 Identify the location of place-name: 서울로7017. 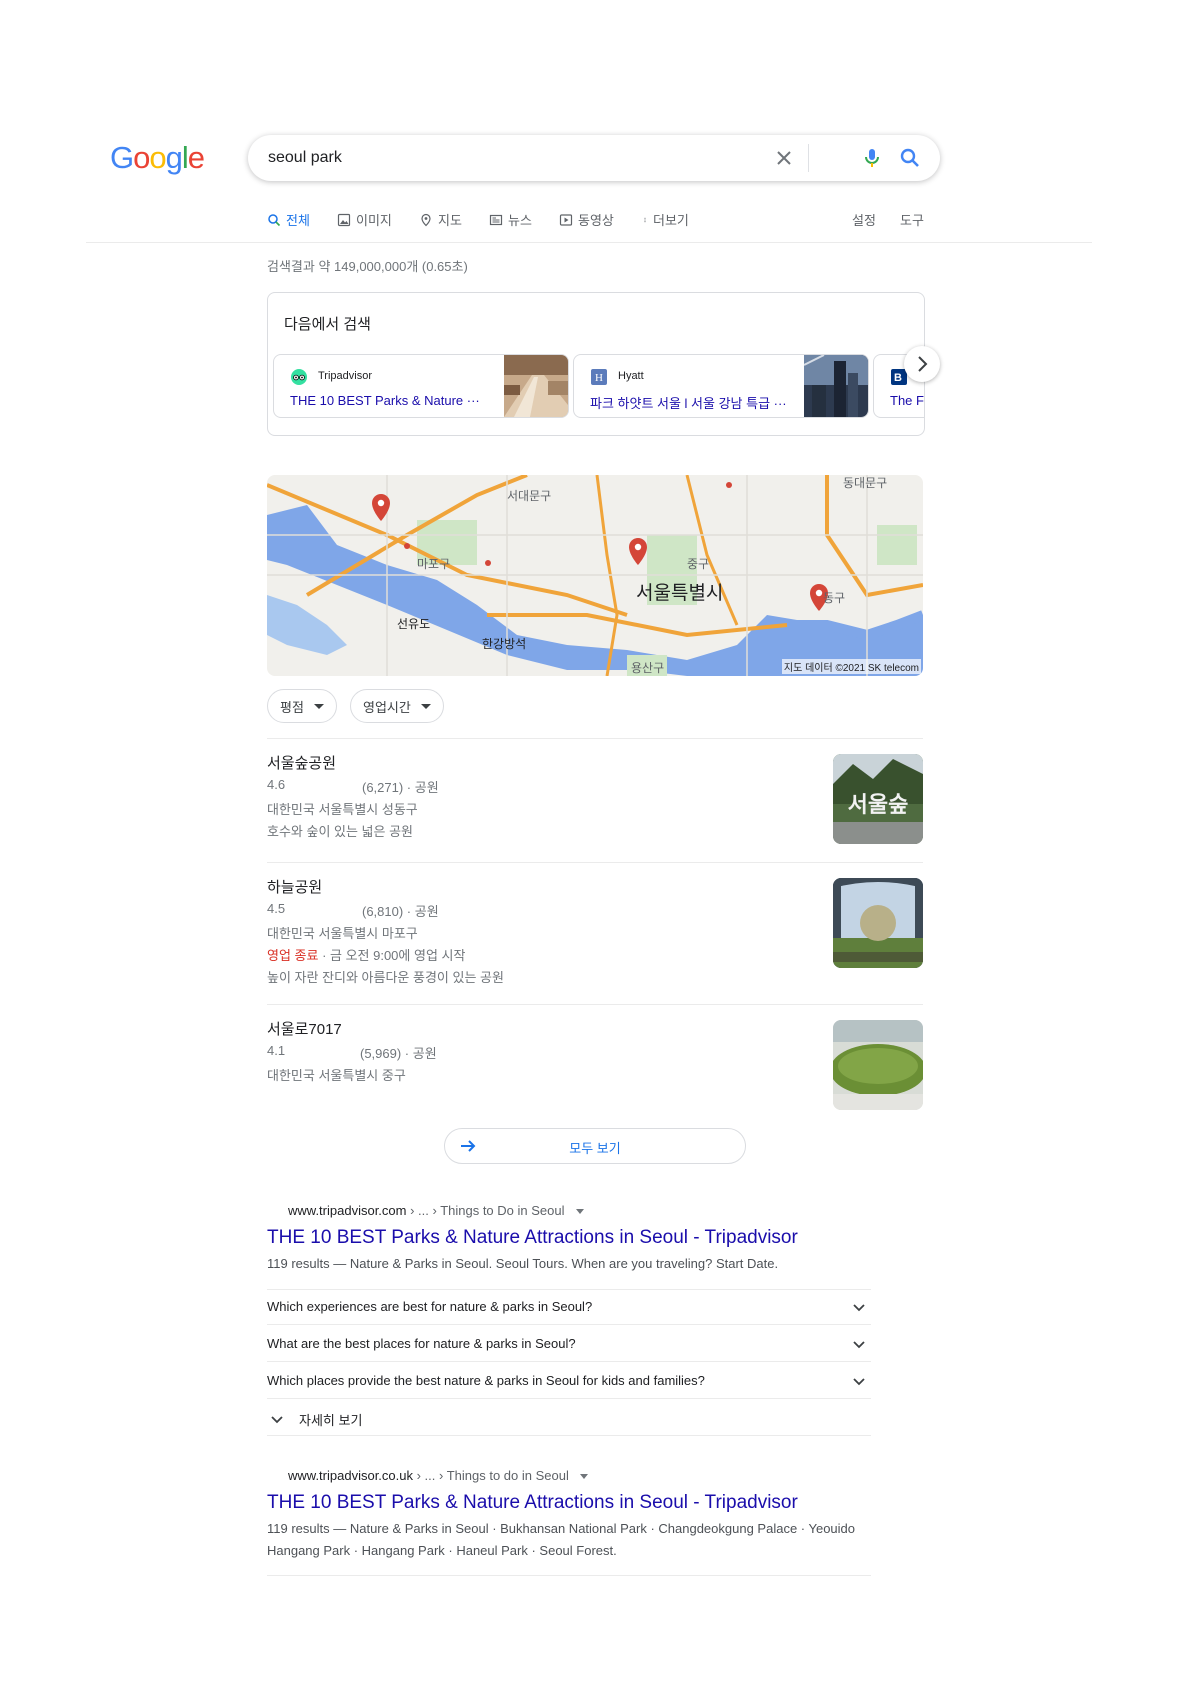
(304, 1029).